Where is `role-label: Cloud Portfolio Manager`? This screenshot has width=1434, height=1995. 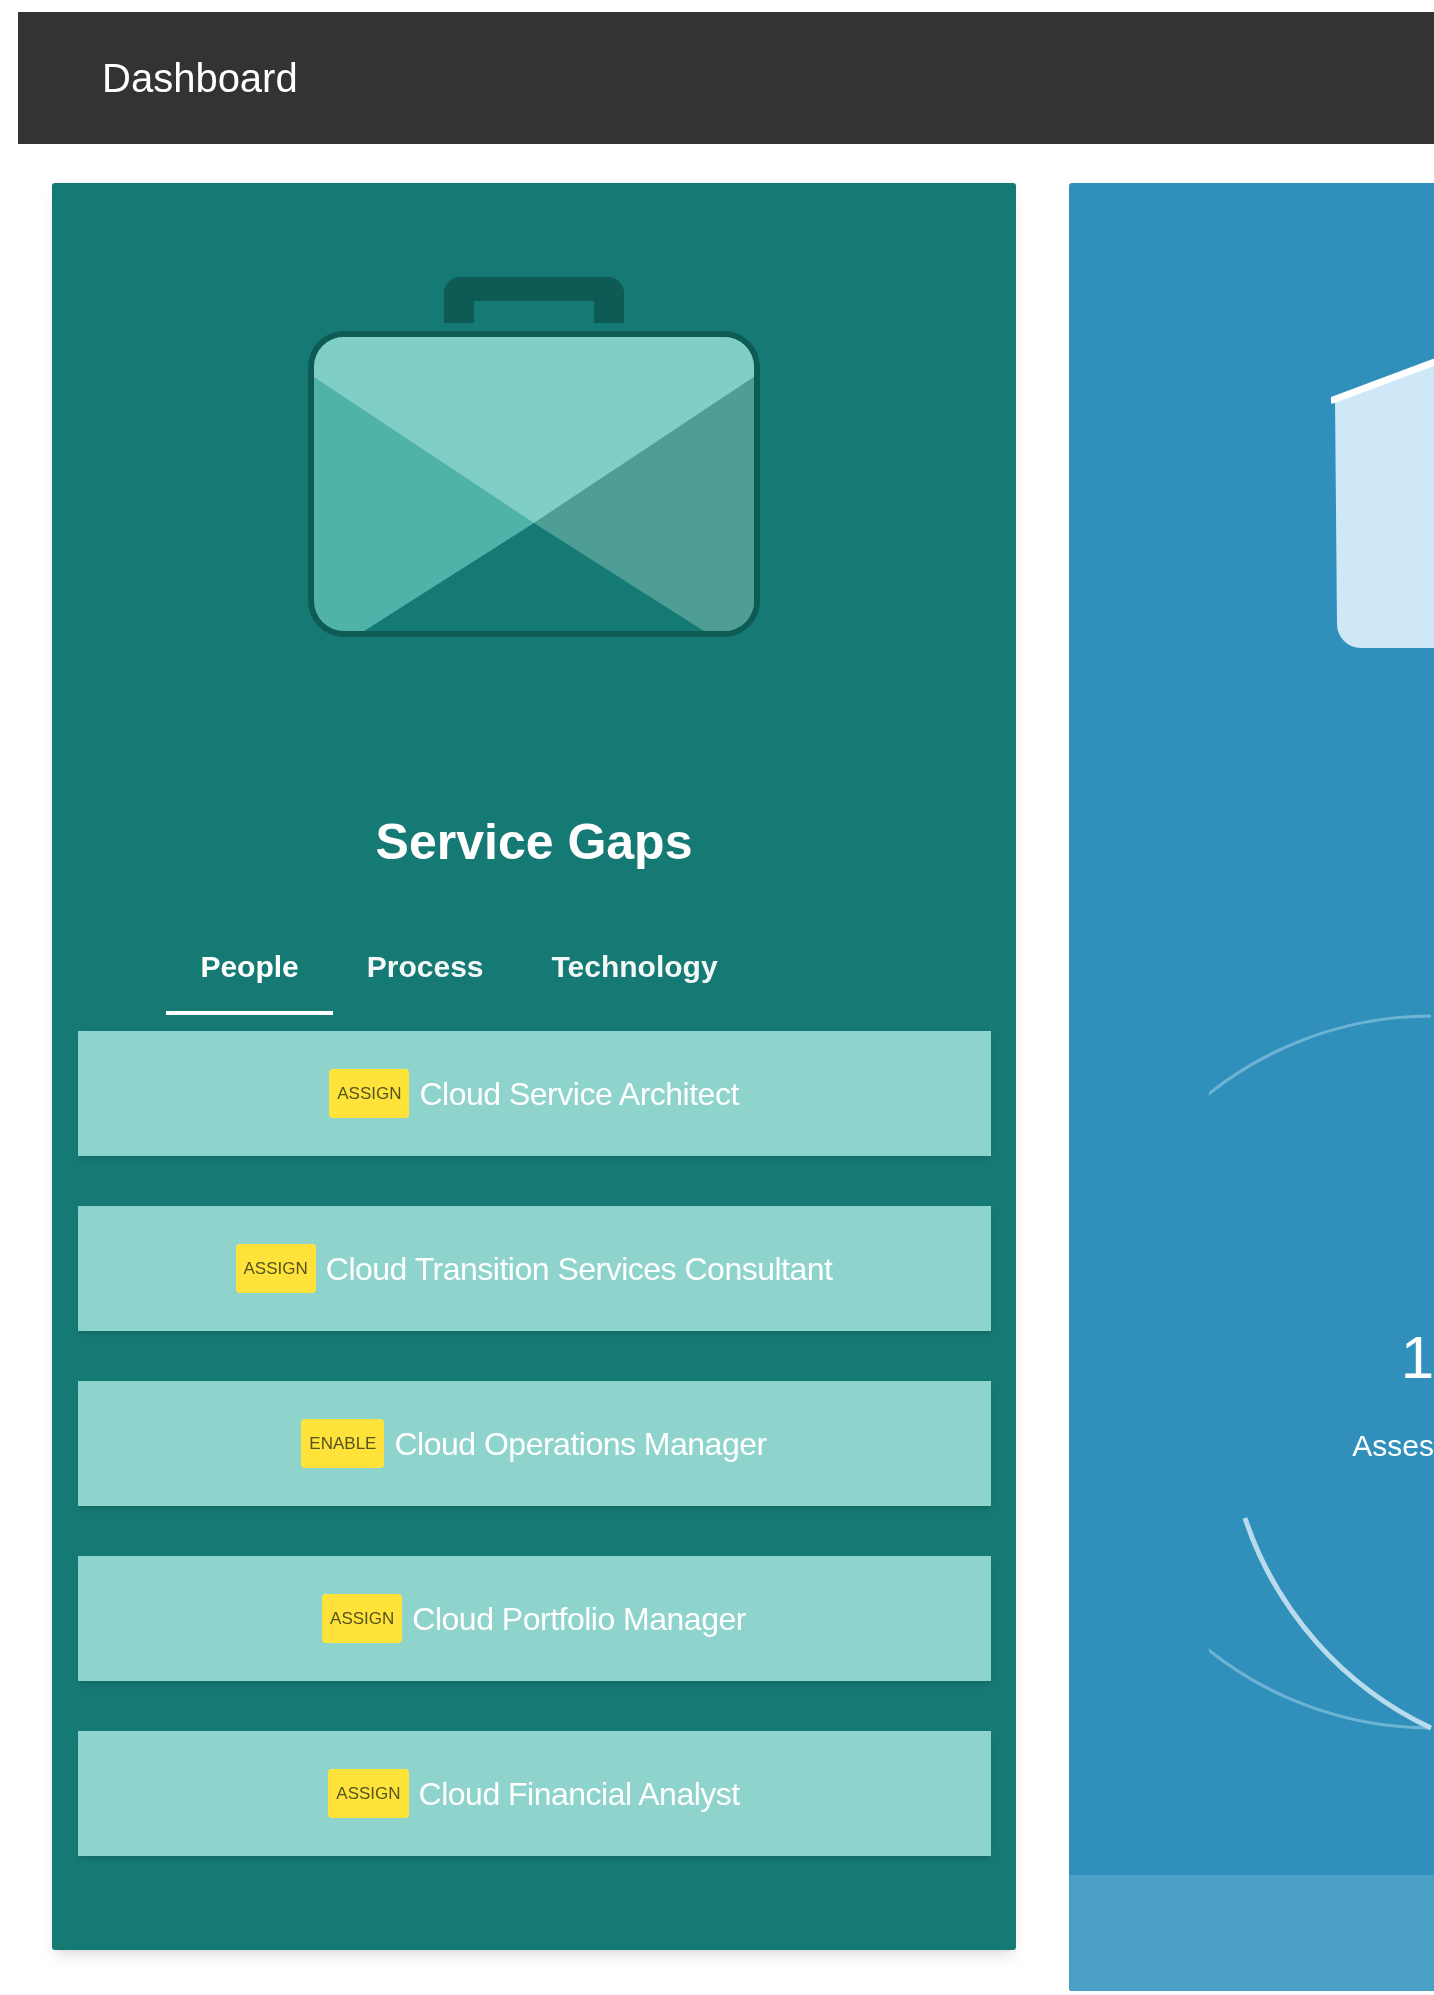 role-label: Cloud Portfolio Manager is located at coordinates (579, 1619).